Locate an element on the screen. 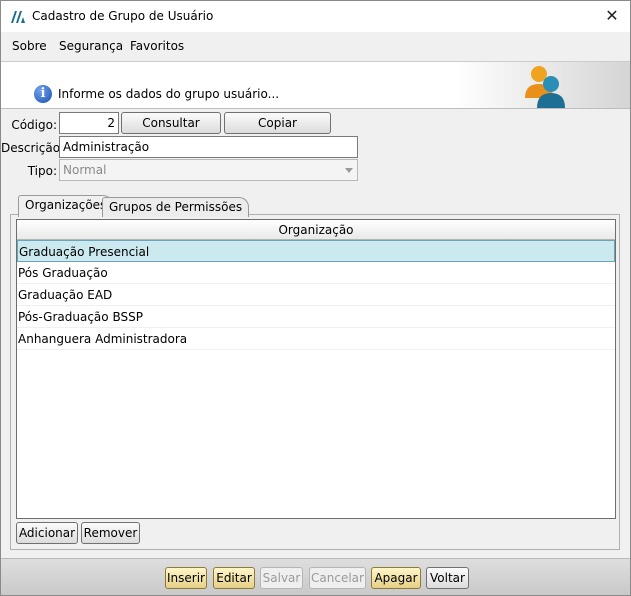 Image resolution: width=631 pixels, height=596 pixels. descricao-label: Descrição: is located at coordinates (33, 148).